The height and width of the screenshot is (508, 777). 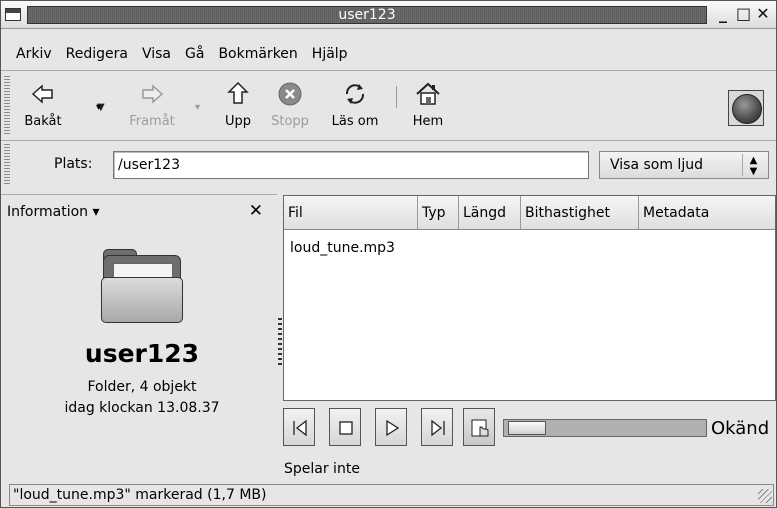 What do you see at coordinates (388, 140) in the screenshot?
I see `toolbar-bottom-separator` at bounding box center [388, 140].